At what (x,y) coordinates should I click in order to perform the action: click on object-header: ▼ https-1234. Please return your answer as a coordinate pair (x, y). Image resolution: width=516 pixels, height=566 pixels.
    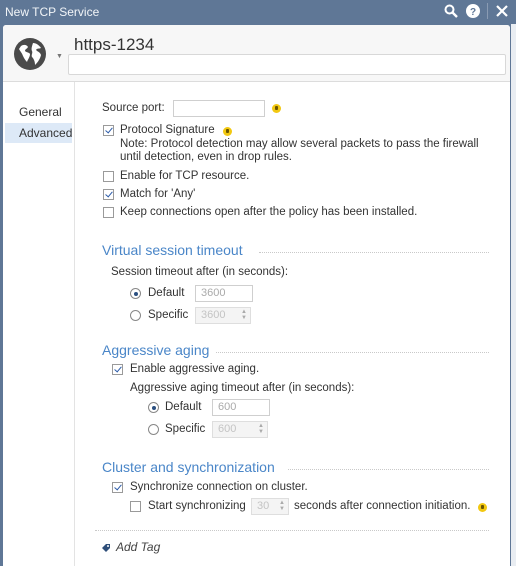
    Looking at the image, I should click on (256, 53).